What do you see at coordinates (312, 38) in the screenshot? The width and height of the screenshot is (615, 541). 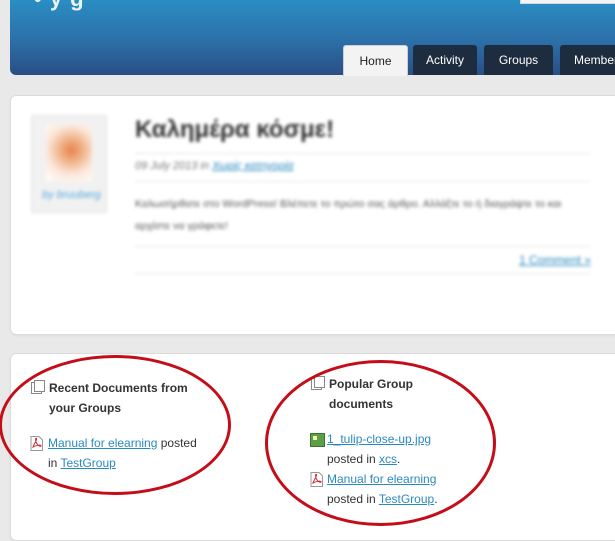 I see `site-header: • y g Home Activity Groups Members` at bounding box center [312, 38].